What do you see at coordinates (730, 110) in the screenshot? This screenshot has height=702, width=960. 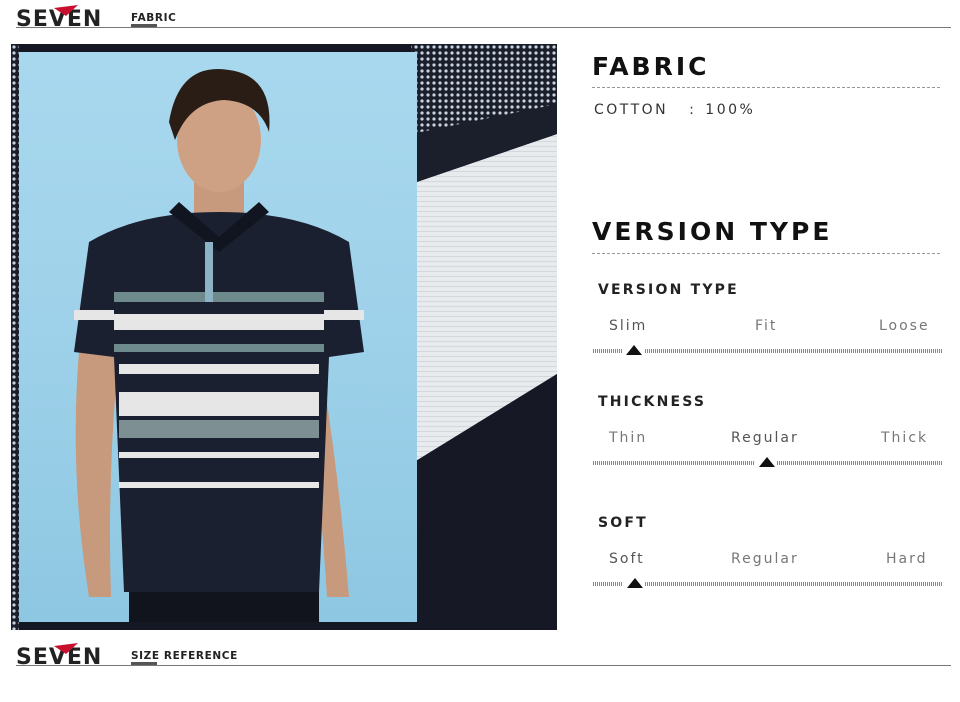 I see `fabric-percentage: 100%` at bounding box center [730, 110].